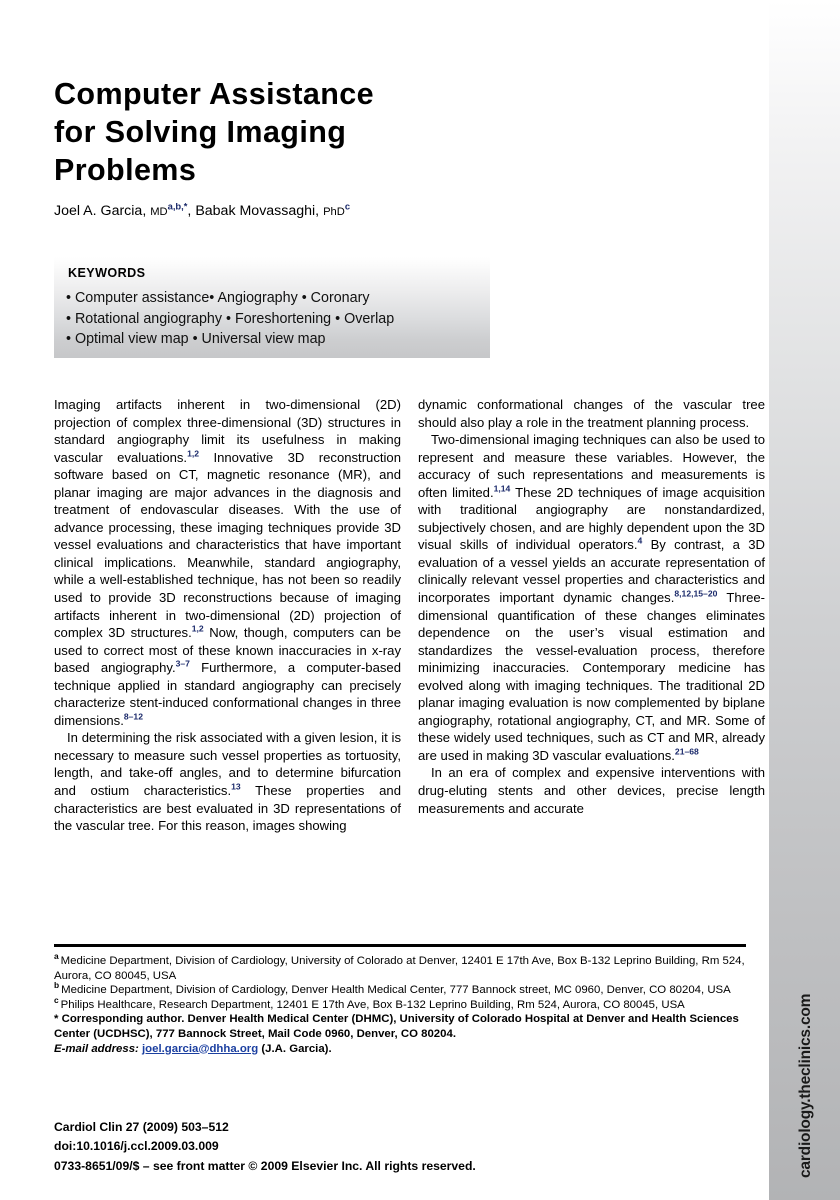  Describe the element at coordinates (687, 752) in the screenshot. I see `citation-marker: 21–68` at that location.